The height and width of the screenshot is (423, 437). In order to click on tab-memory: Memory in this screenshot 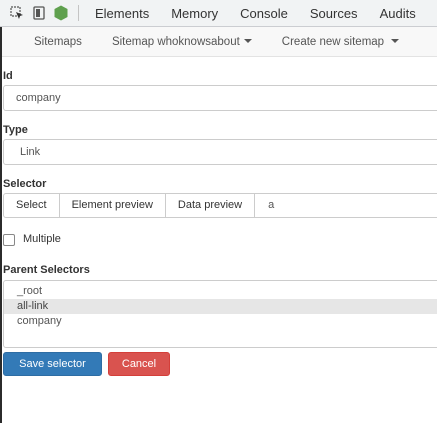, I will do `click(194, 13)`.